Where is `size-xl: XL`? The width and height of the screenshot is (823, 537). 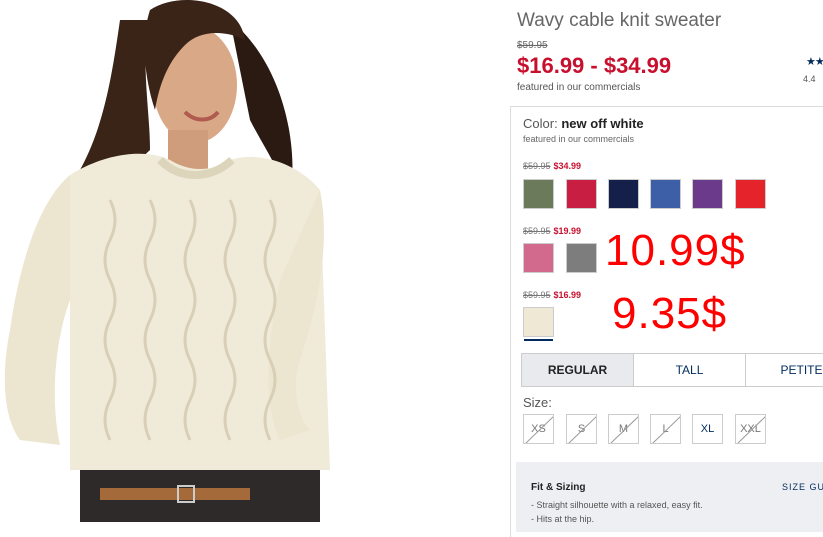 size-xl: XL is located at coordinates (707, 429).